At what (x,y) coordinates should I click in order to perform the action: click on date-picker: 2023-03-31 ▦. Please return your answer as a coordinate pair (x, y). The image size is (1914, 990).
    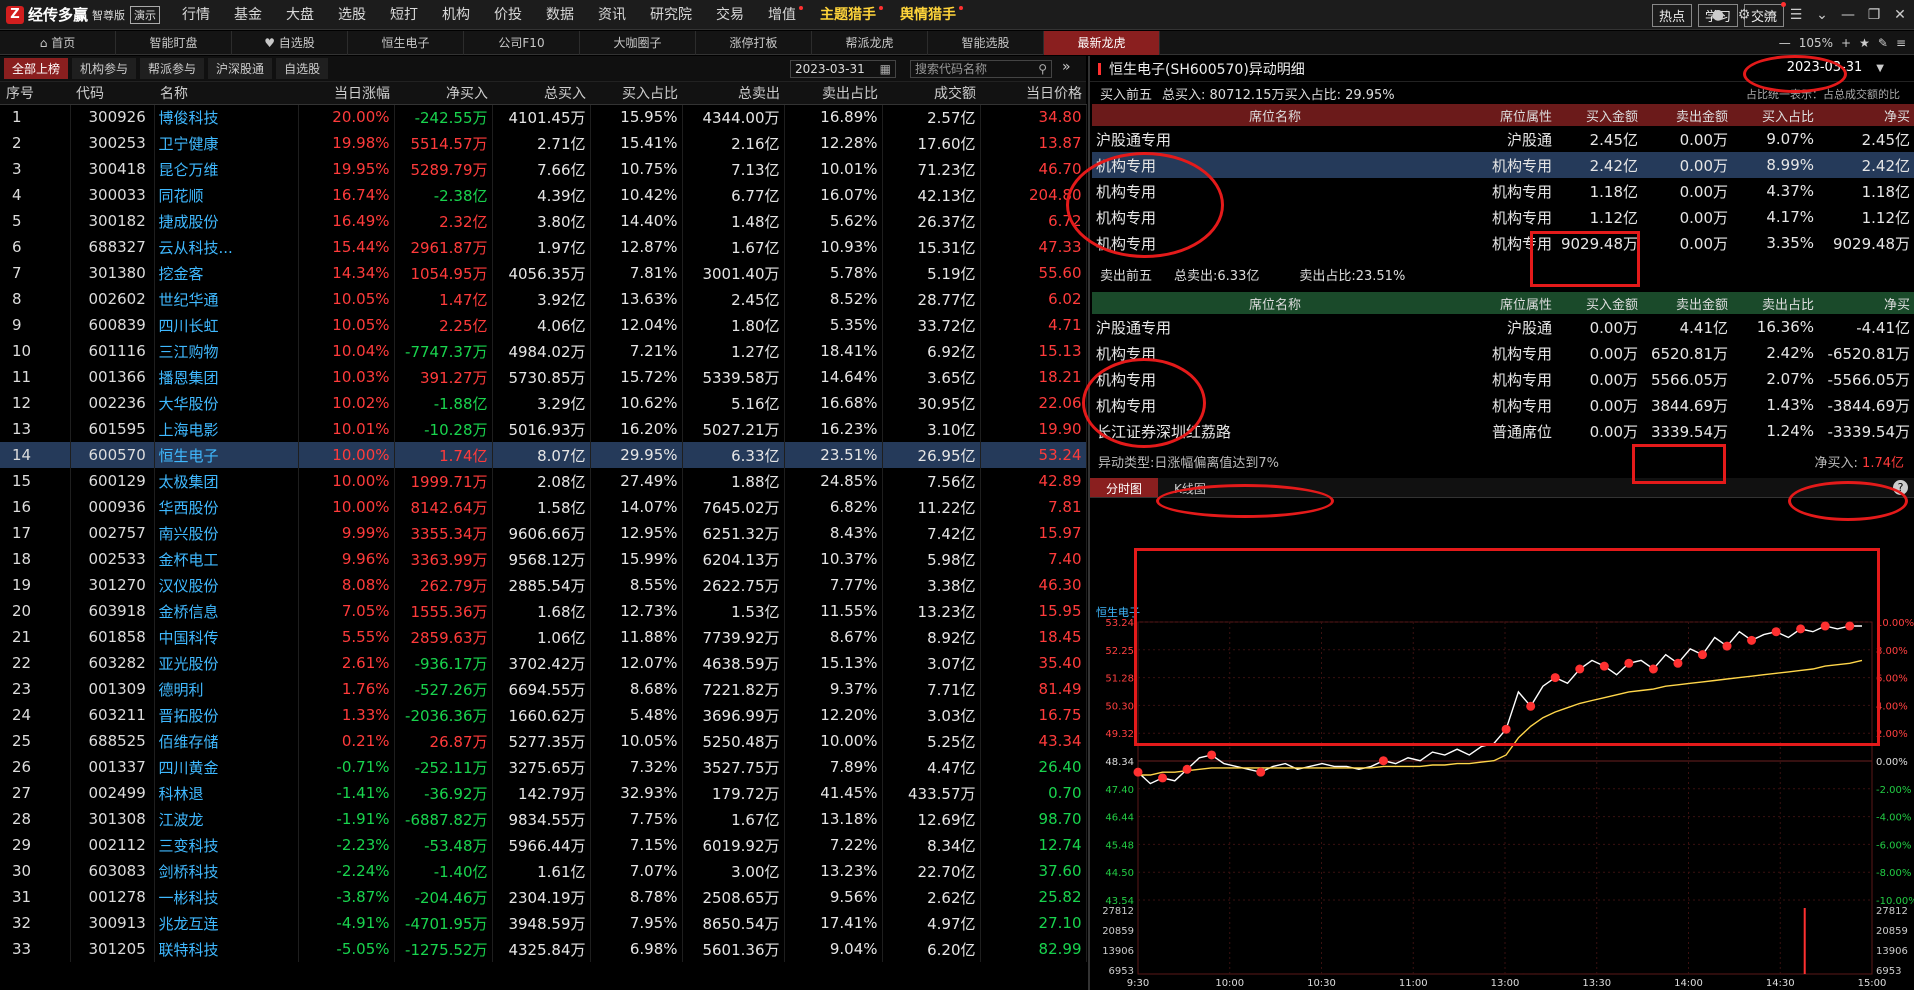
    Looking at the image, I should click on (843, 69).